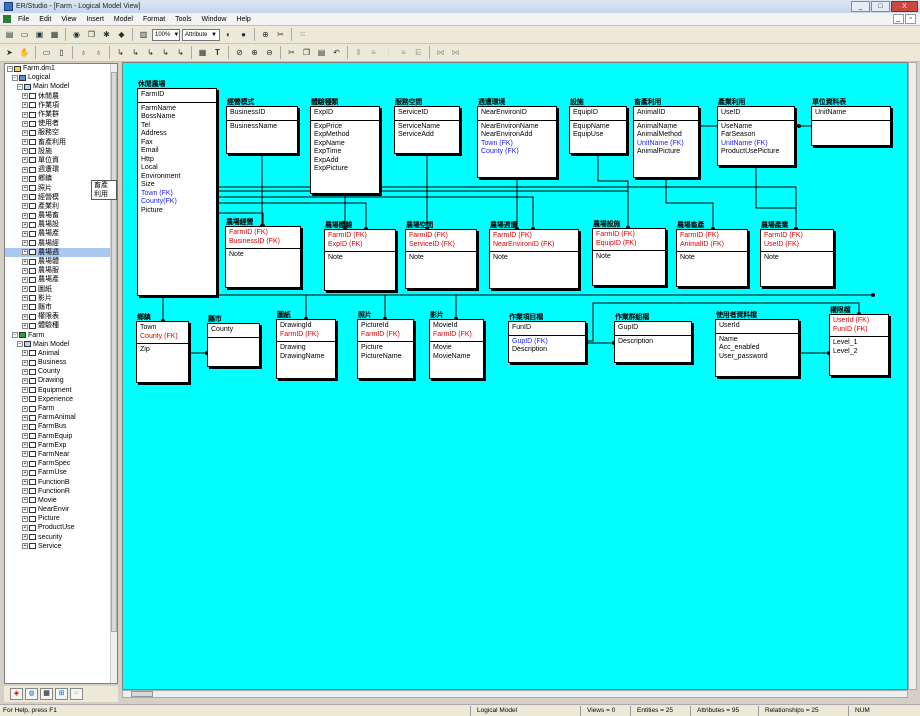 The height and width of the screenshot is (716, 920). I want to click on tree-item: + 縣市, so click(61, 307).